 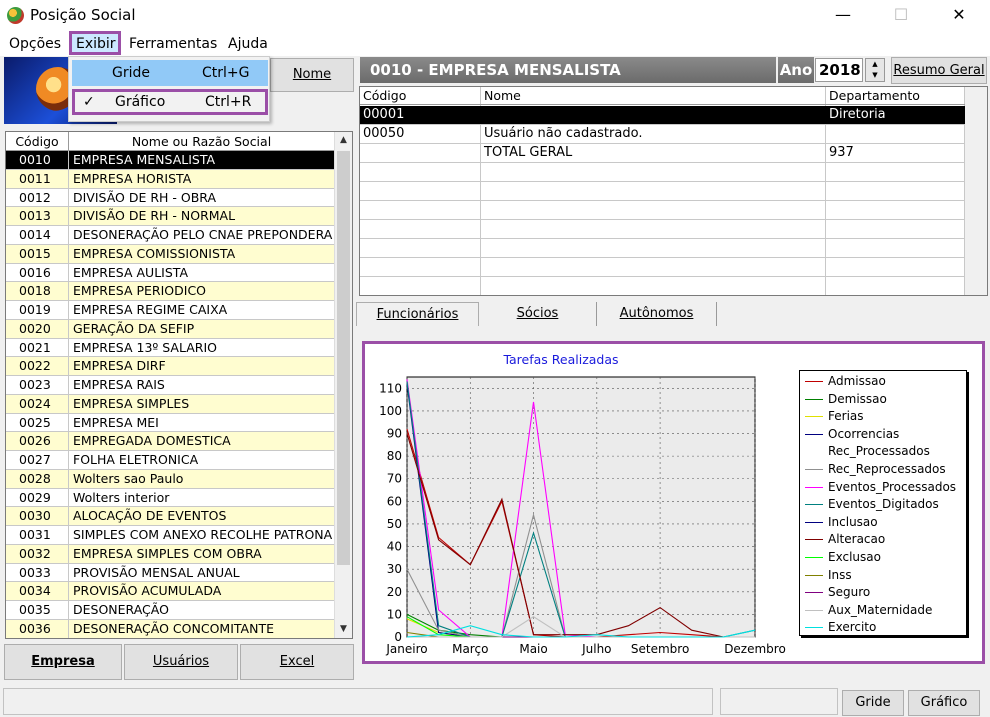 What do you see at coordinates (901, 15) in the screenshot?
I see `maximize-button: ☐` at bounding box center [901, 15].